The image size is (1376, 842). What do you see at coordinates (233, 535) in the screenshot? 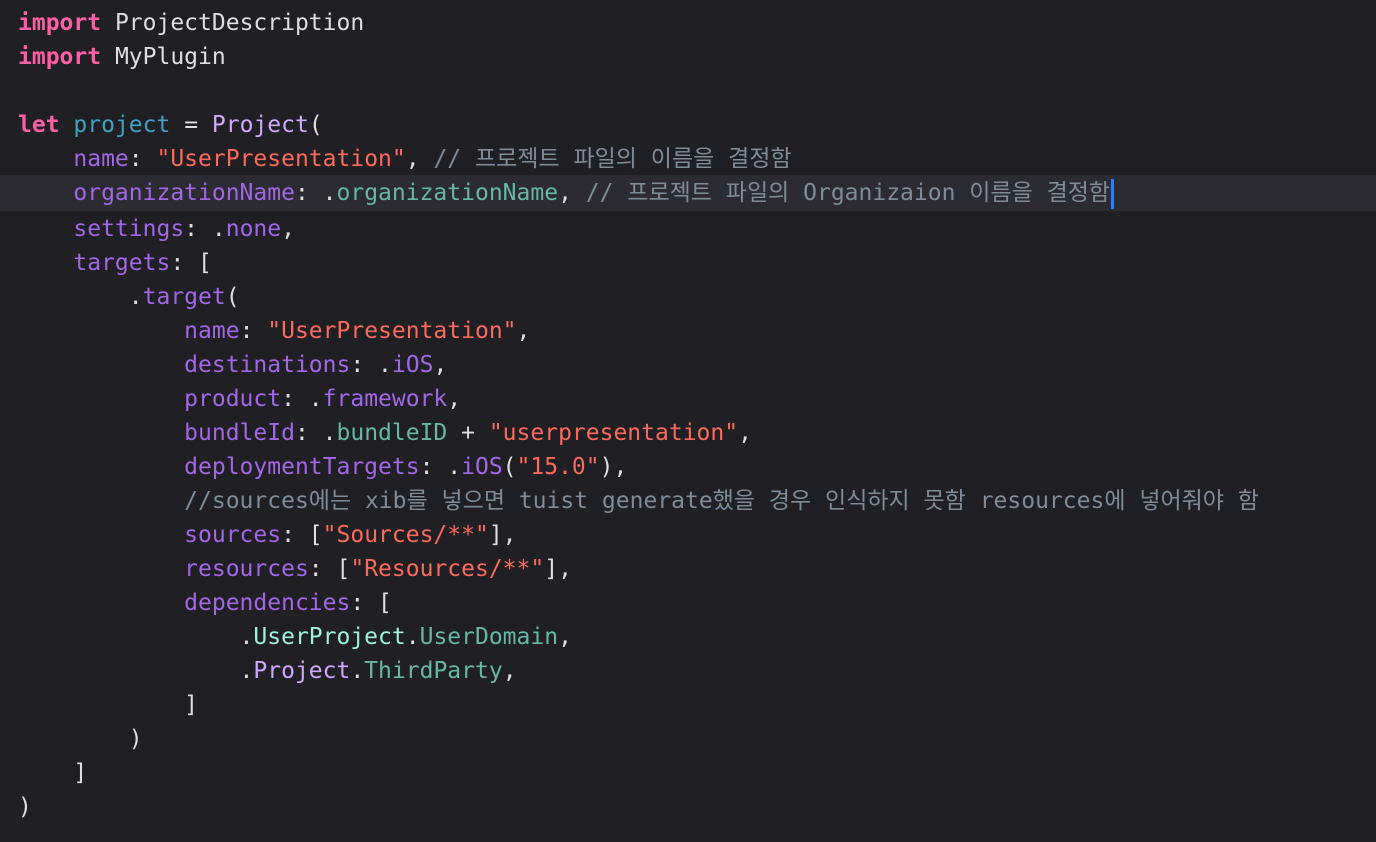
I see `code-token-param: sources` at bounding box center [233, 535].